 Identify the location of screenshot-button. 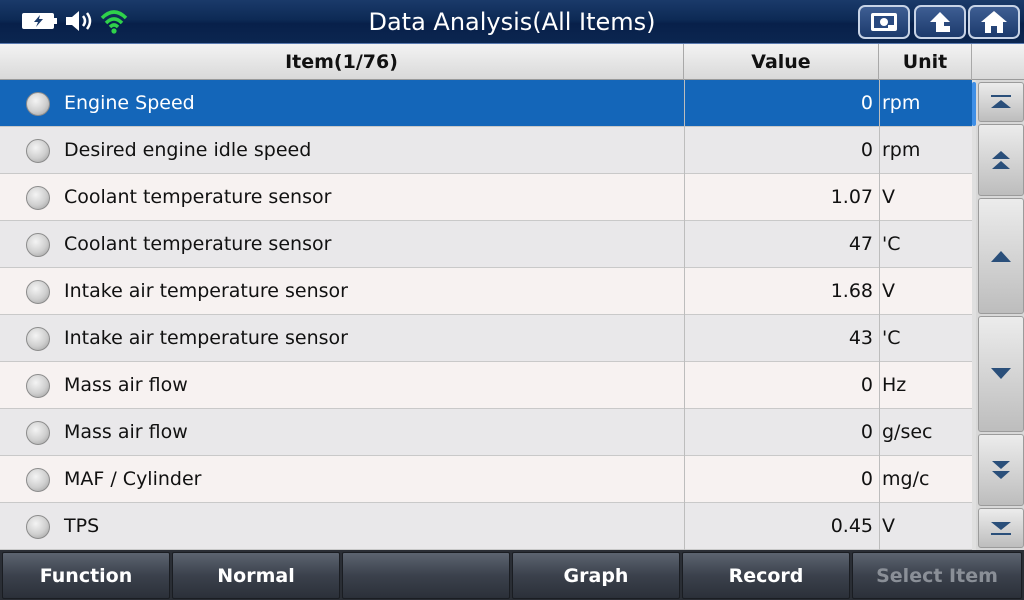
(884, 22).